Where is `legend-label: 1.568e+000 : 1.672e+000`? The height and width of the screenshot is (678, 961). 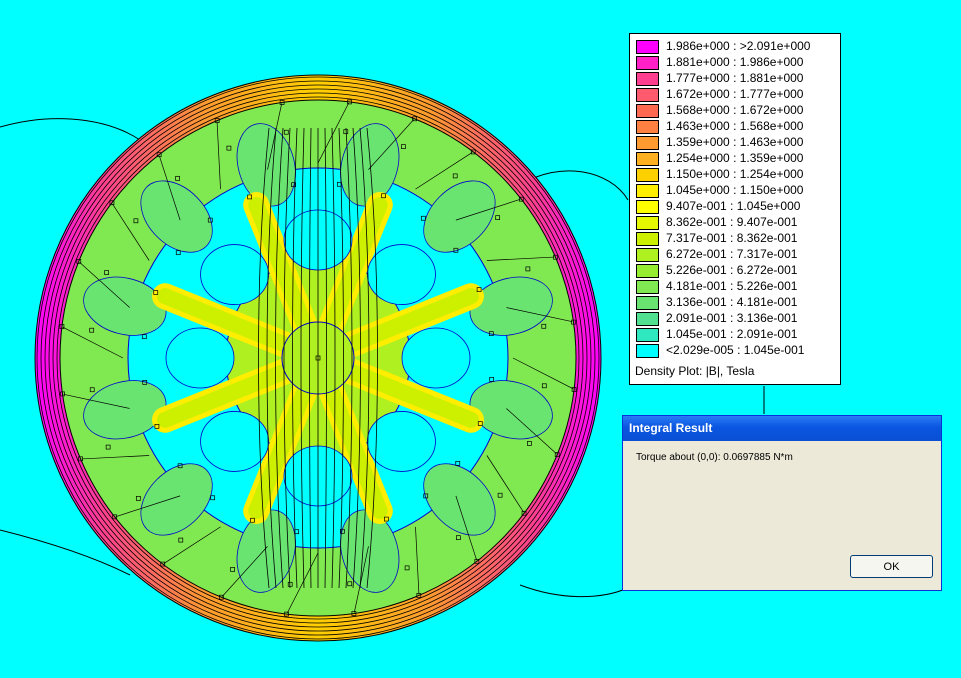
legend-label: 1.568e+000 : 1.672e+000 is located at coordinates (735, 110).